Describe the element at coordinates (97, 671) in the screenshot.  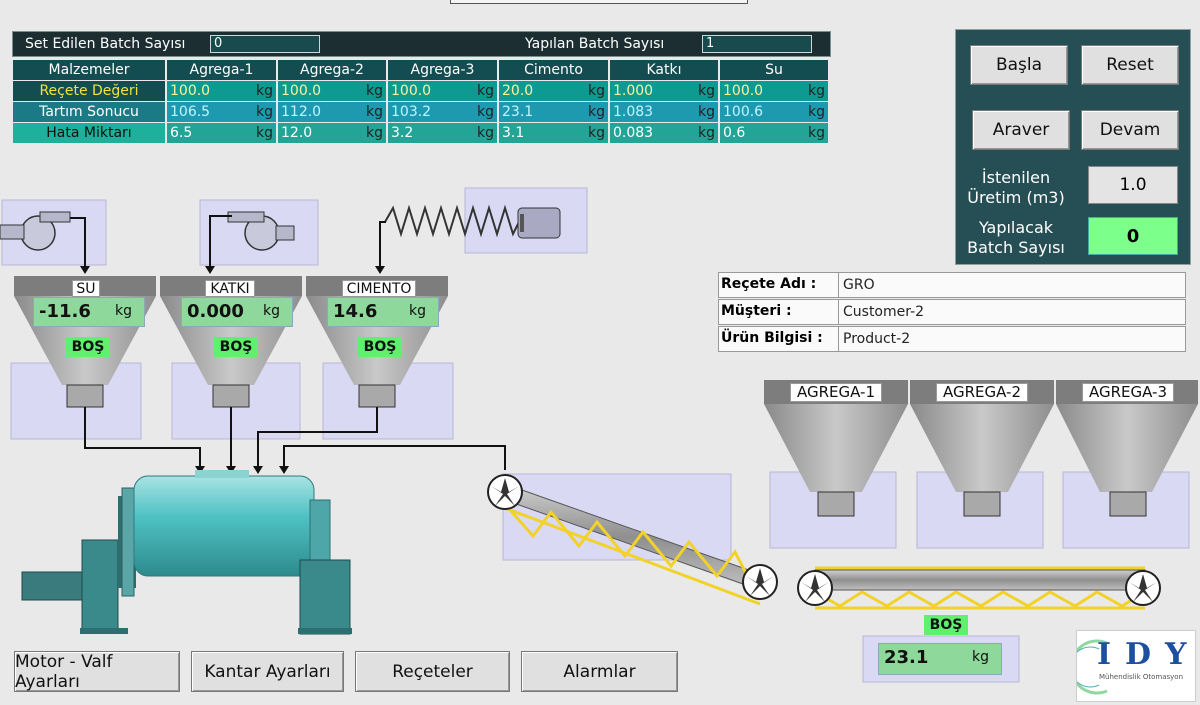
I see `motor-valve-settings-button: Motor - Valf Ayarları` at that location.